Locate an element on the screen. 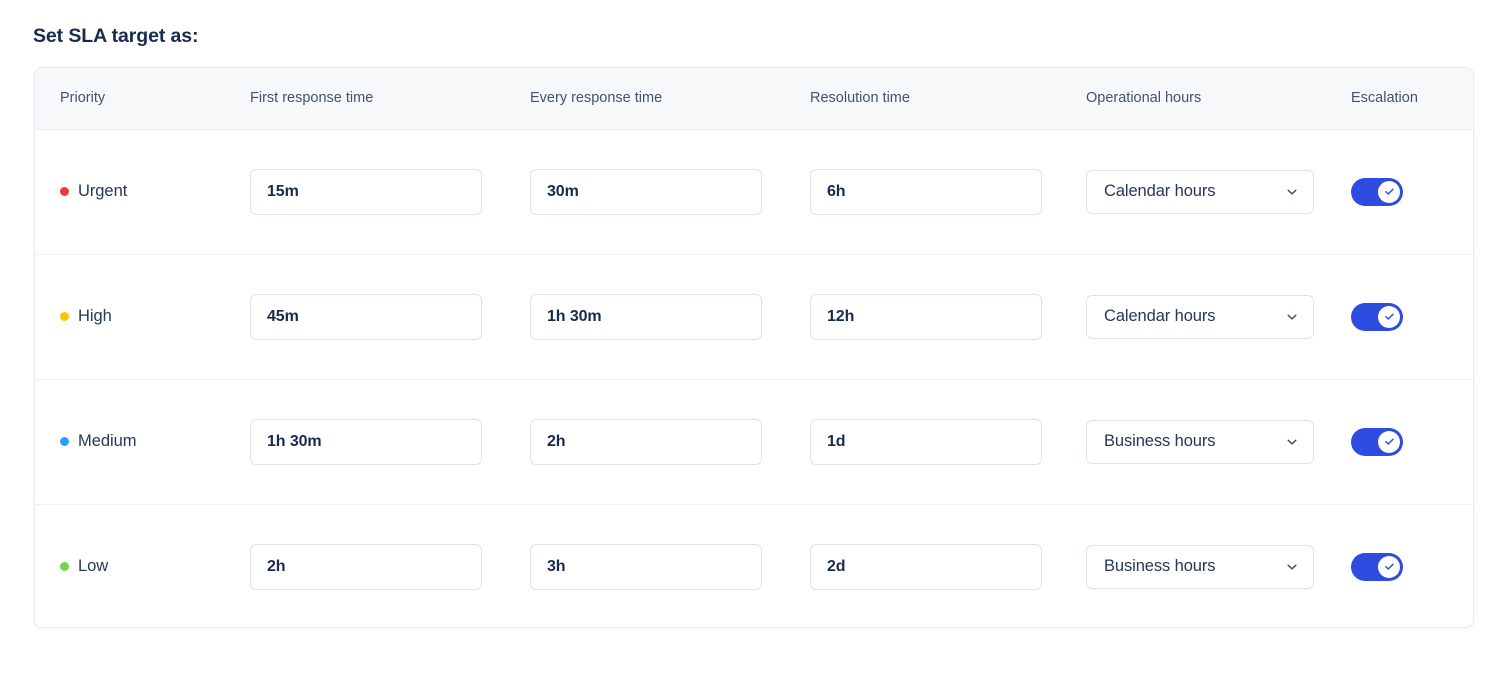 The image size is (1500, 683). column-header-first-response-time: First response time is located at coordinates (365, 99).